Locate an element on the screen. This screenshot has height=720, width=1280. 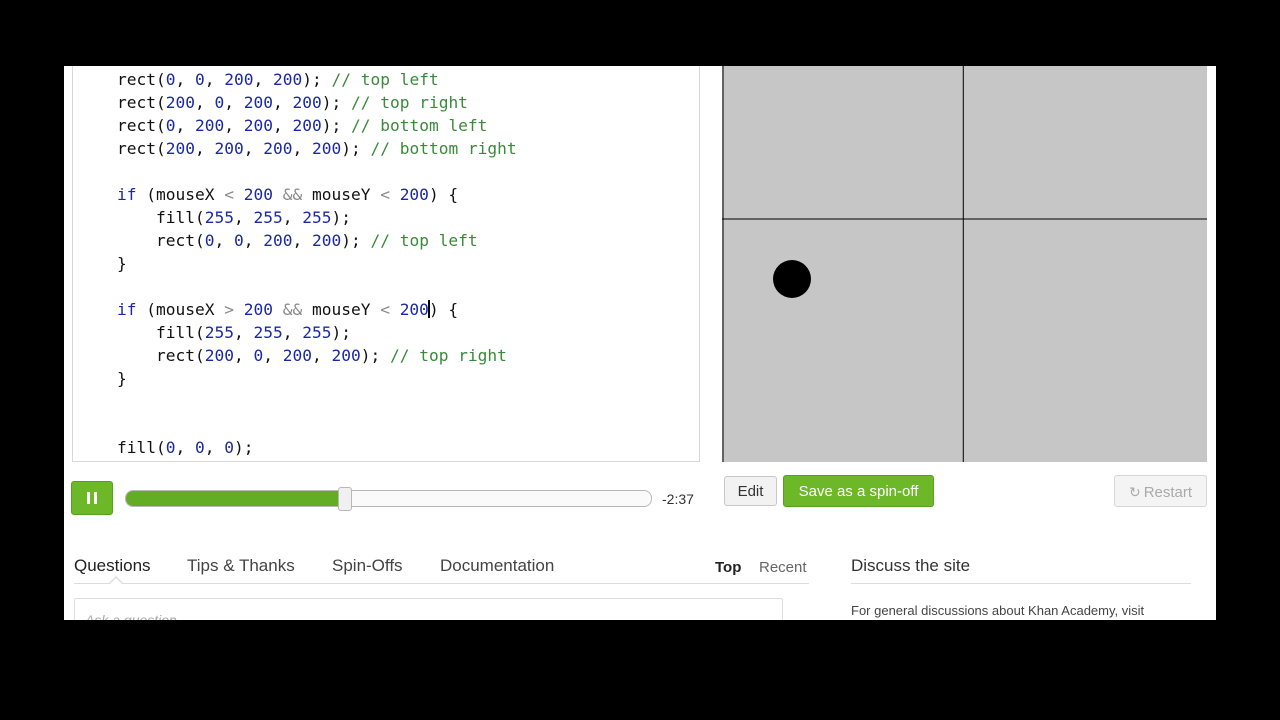
tab-divider is located at coordinates (441, 583).